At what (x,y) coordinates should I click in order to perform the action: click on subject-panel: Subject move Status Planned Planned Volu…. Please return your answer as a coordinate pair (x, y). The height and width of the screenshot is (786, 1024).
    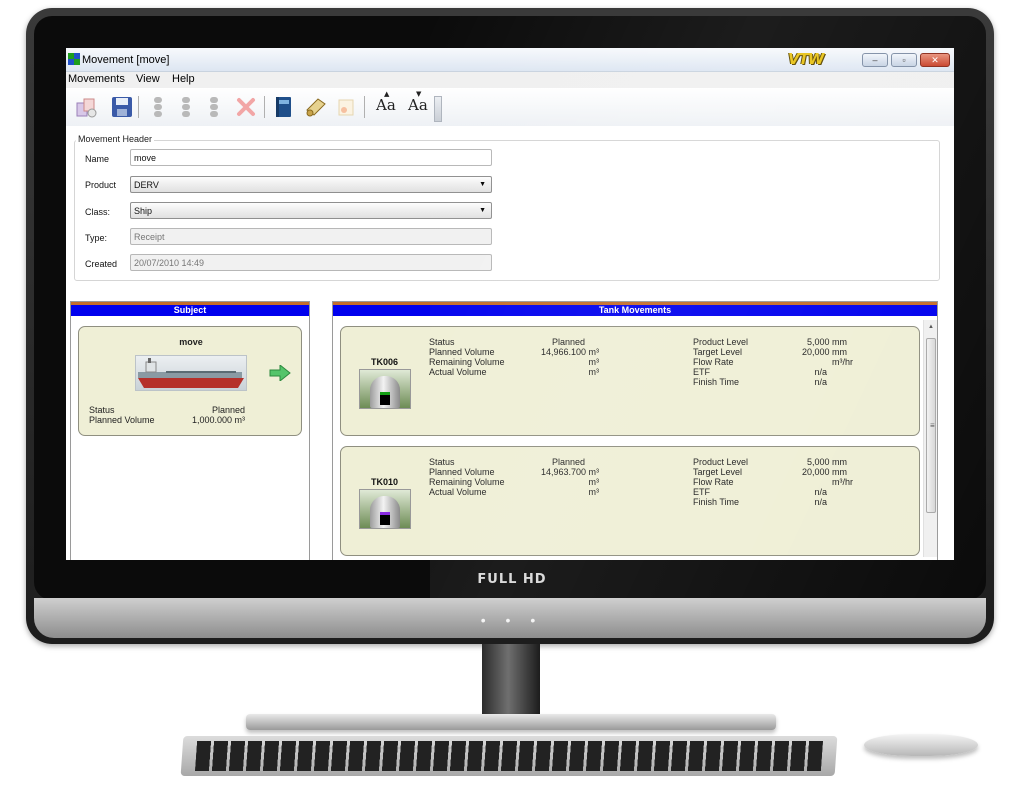
    Looking at the image, I should click on (190, 430).